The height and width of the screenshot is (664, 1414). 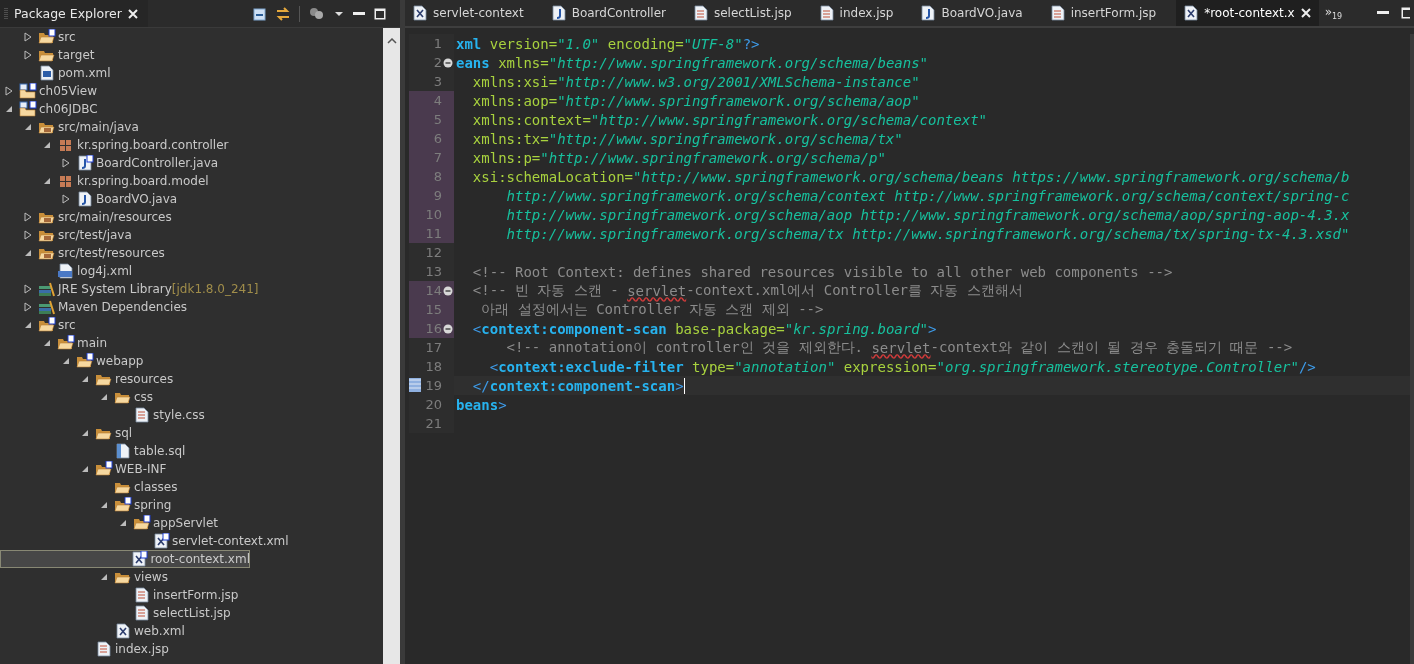 What do you see at coordinates (139, 559) in the screenshot?
I see `xml-file-icon` at bounding box center [139, 559].